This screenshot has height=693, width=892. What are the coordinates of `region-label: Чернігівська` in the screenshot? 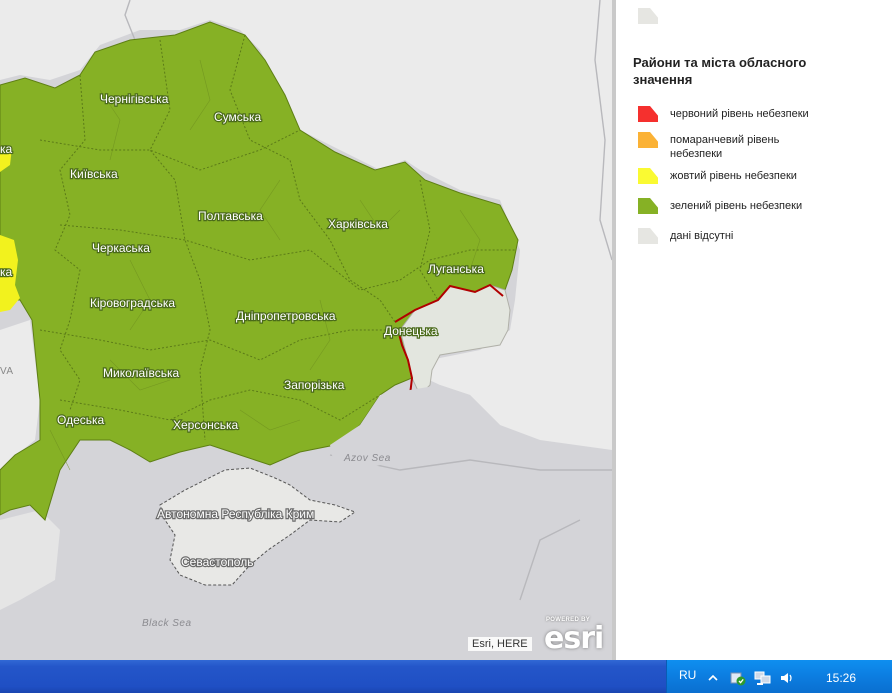 It's located at (134, 99).